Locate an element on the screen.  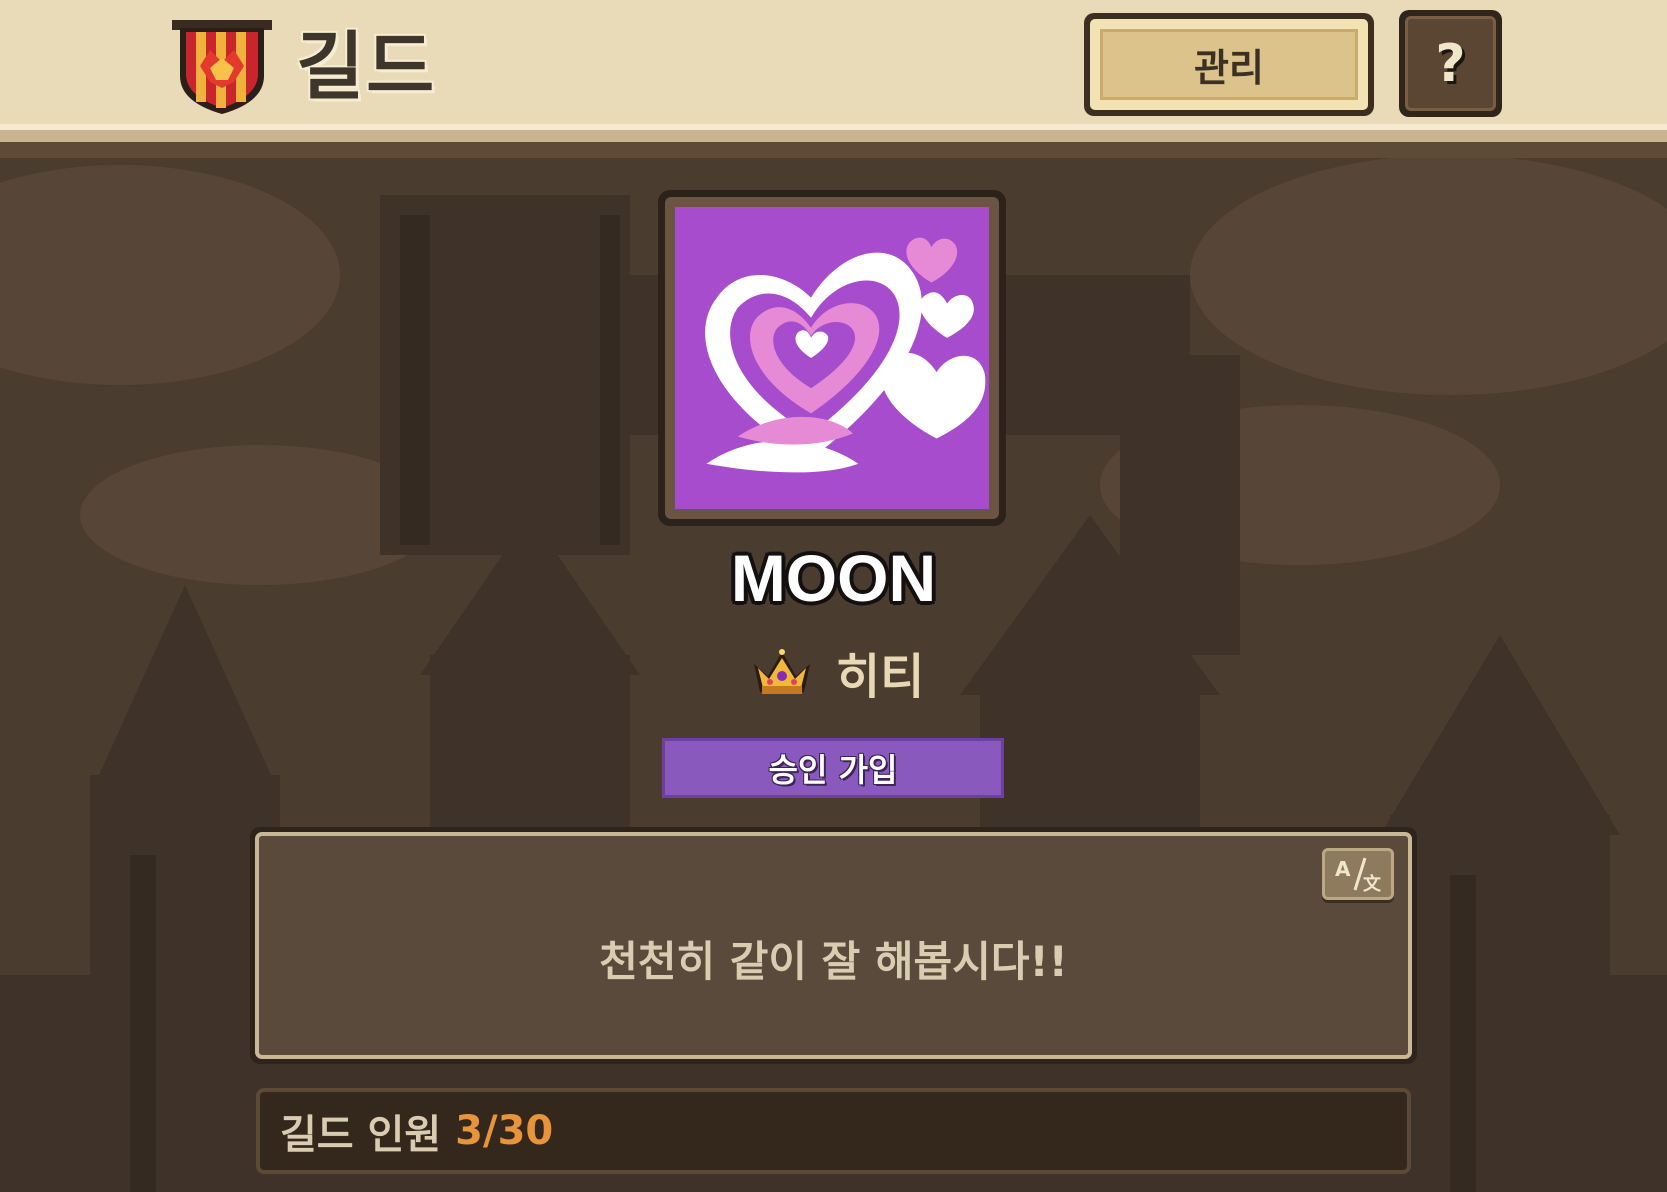
join-type-badge: 승인 가입 is located at coordinates (833, 768).